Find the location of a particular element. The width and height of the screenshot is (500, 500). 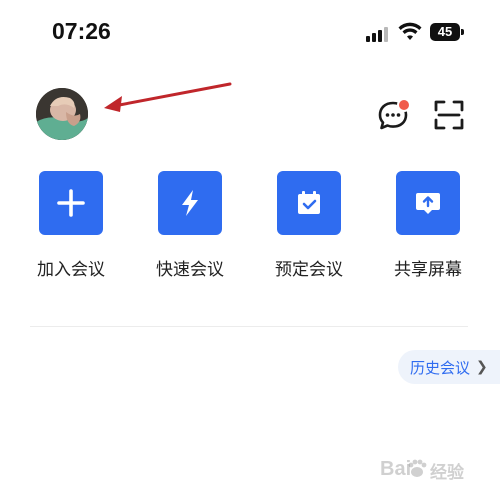

share-screen-label: 共享屏幕 is located at coordinates (428, 270).